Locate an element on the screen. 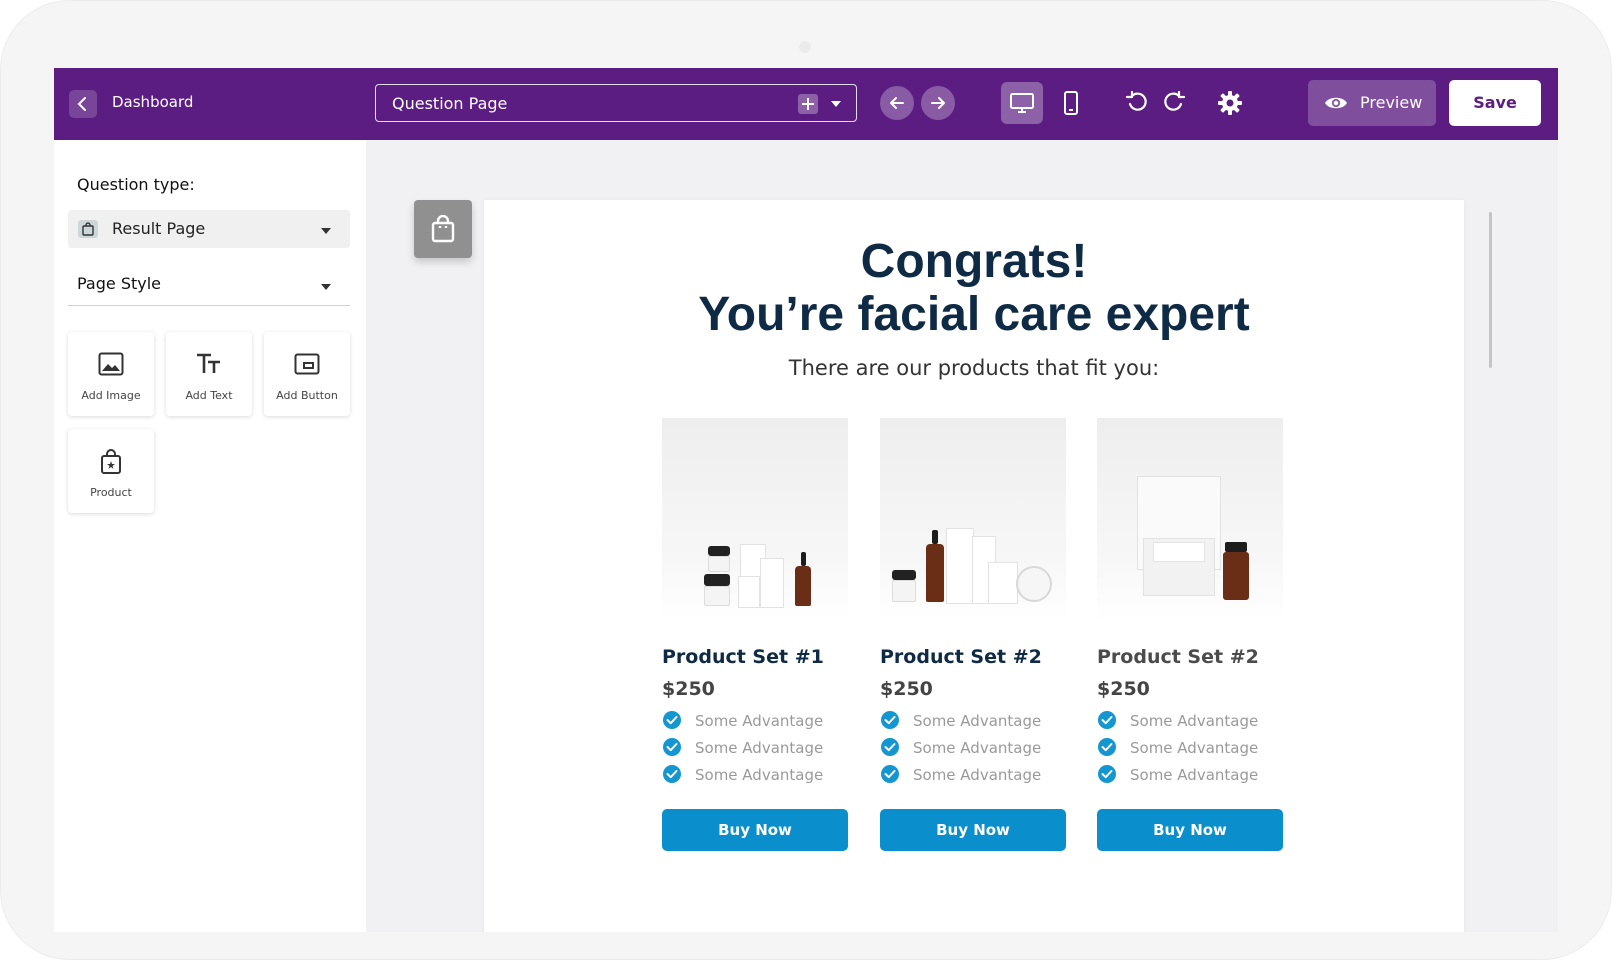 The width and height of the screenshot is (1612, 960). product-tool: Product is located at coordinates (111, 471).